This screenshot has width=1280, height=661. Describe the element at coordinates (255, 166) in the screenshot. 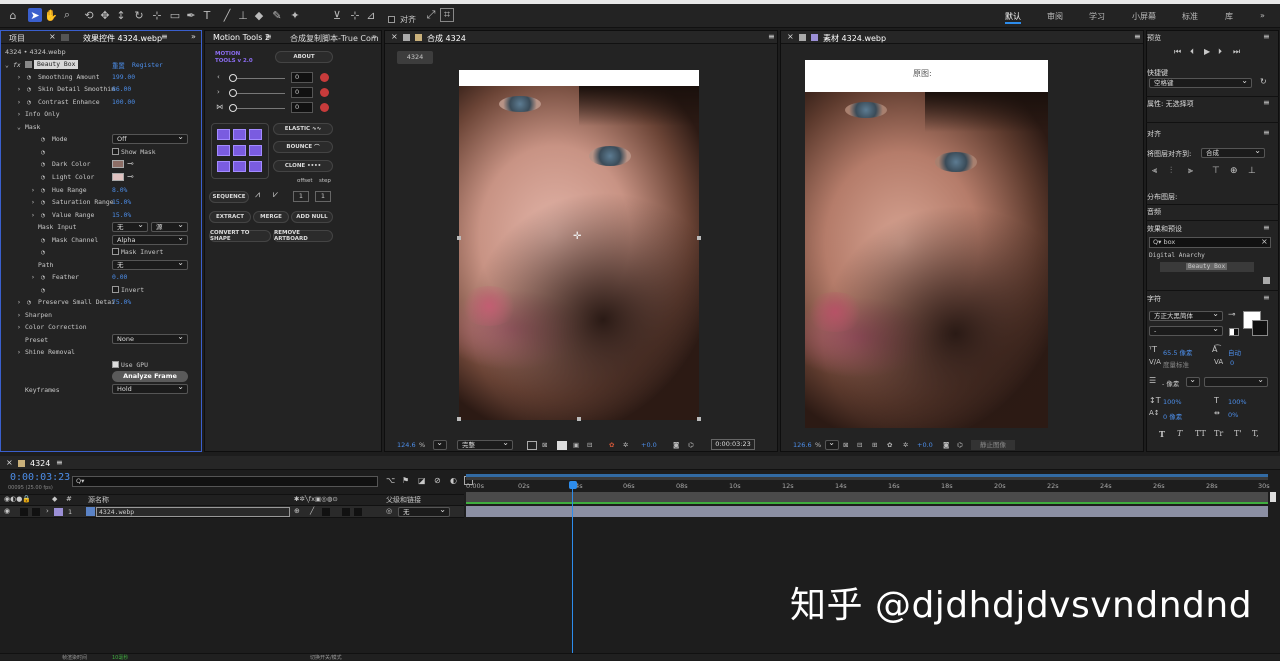

I see `anchor-bottom-right` at that location.